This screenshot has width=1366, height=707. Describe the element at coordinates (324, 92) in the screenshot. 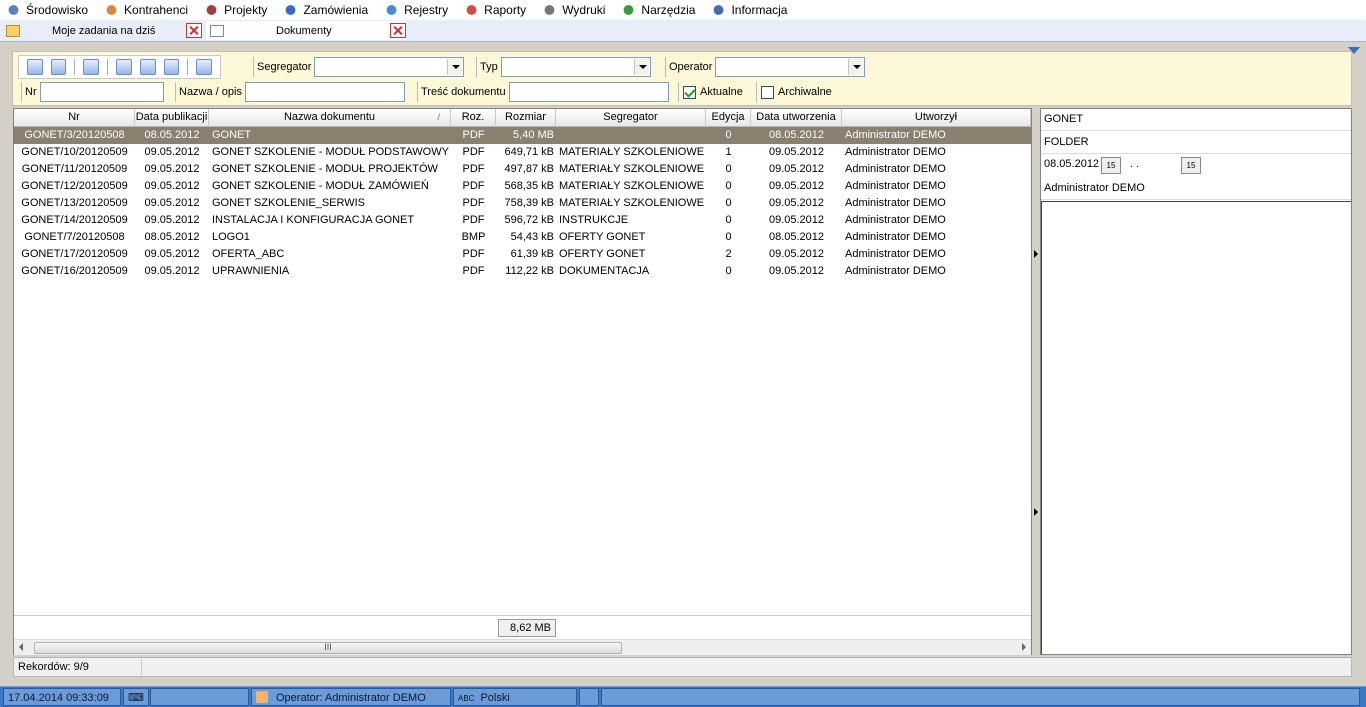

I see `nazwa-input` at that location.